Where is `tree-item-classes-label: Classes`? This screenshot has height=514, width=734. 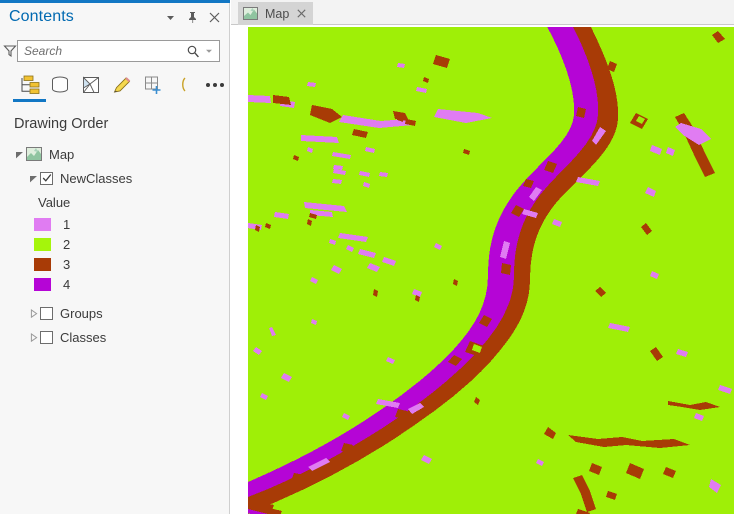 tree-item-classes-label: Classes is located at coordinates (83, 337).